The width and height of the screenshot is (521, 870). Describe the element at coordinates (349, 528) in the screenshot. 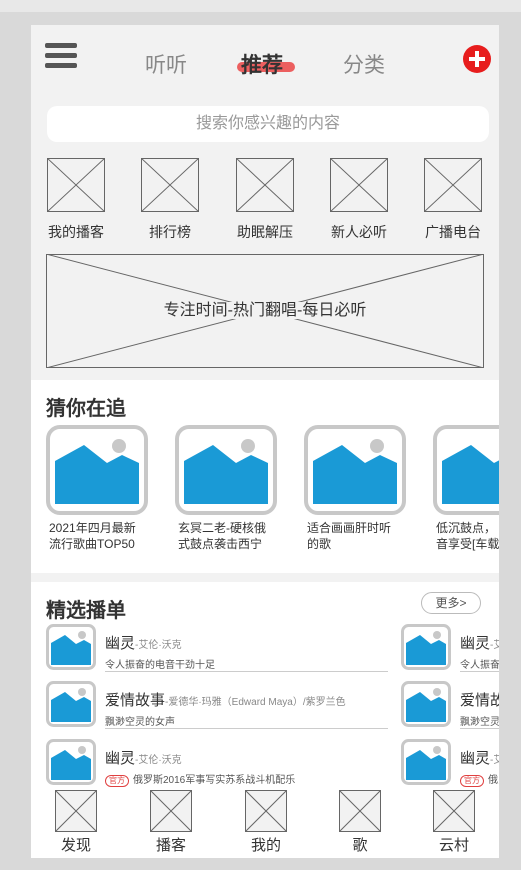

I see `card-caption-line1: 适合画画肝时听` at that location.